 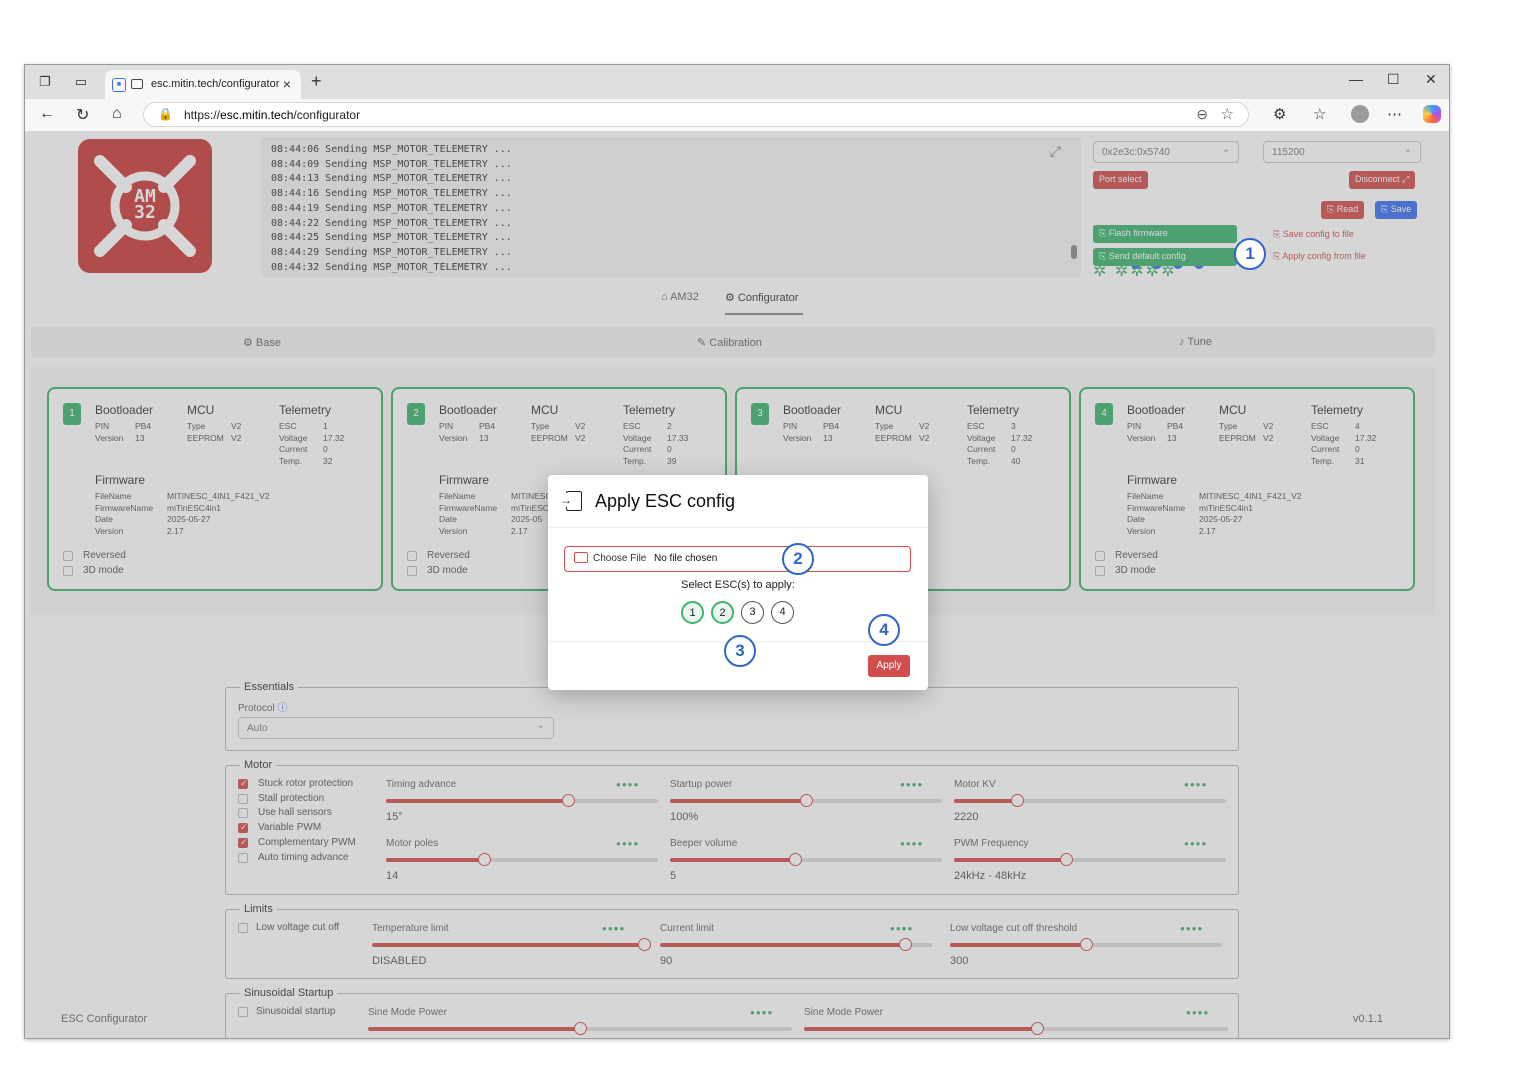 What do you see at coordinates (82, 115) in the screenshot?
I see `reload-icon: ↻` at bounding box center [82, 115].